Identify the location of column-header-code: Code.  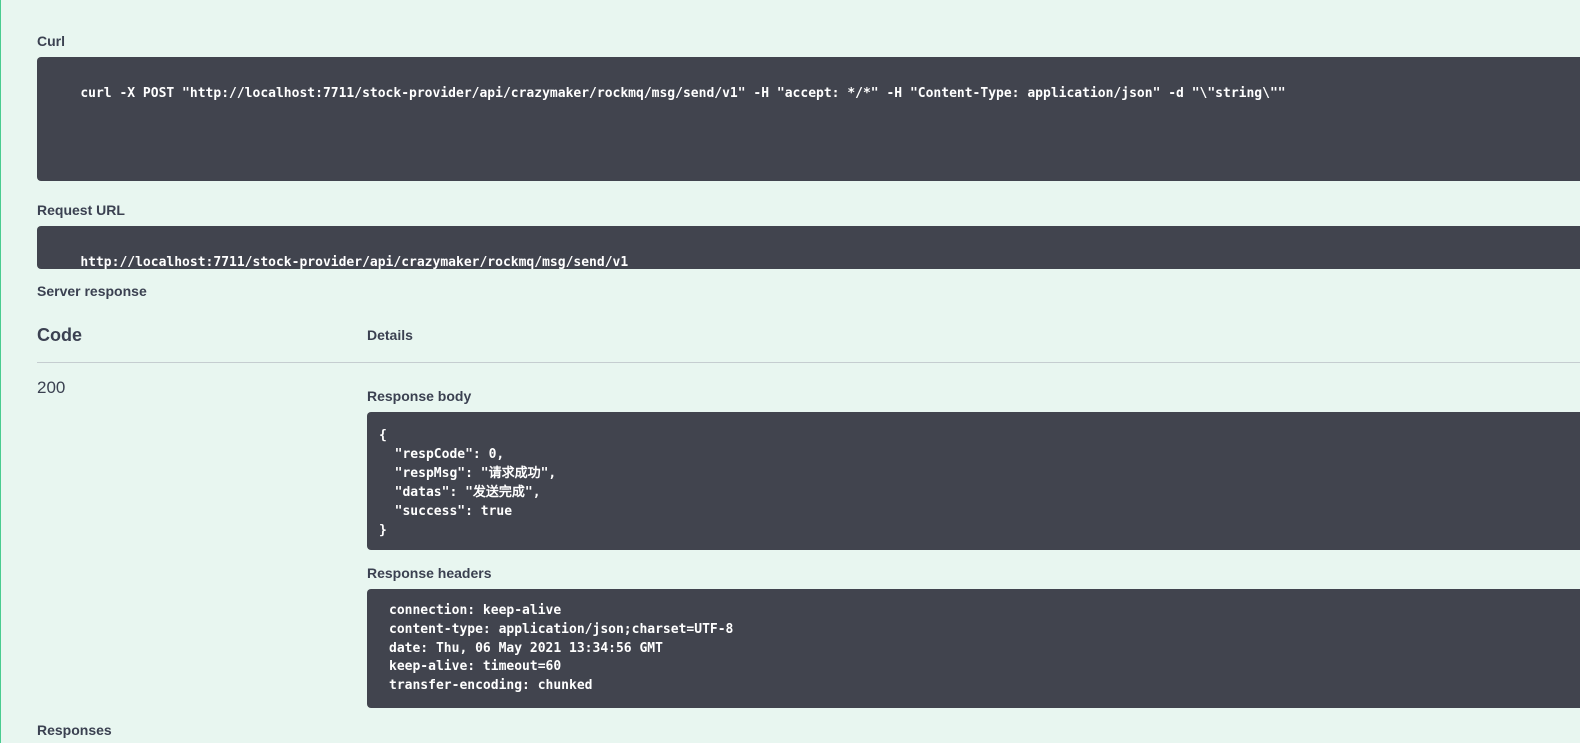
(59, 335).